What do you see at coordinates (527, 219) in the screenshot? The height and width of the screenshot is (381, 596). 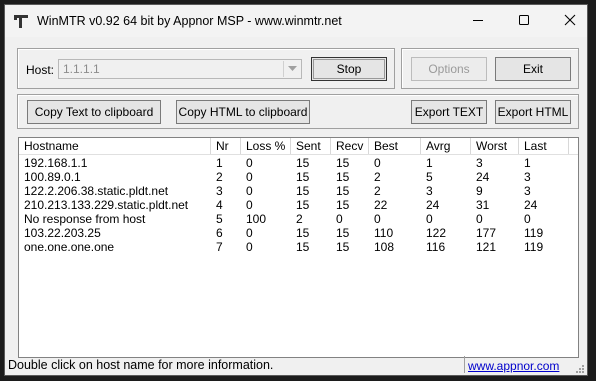 I see `cell-last: 0` at bounding box center [527, 219].